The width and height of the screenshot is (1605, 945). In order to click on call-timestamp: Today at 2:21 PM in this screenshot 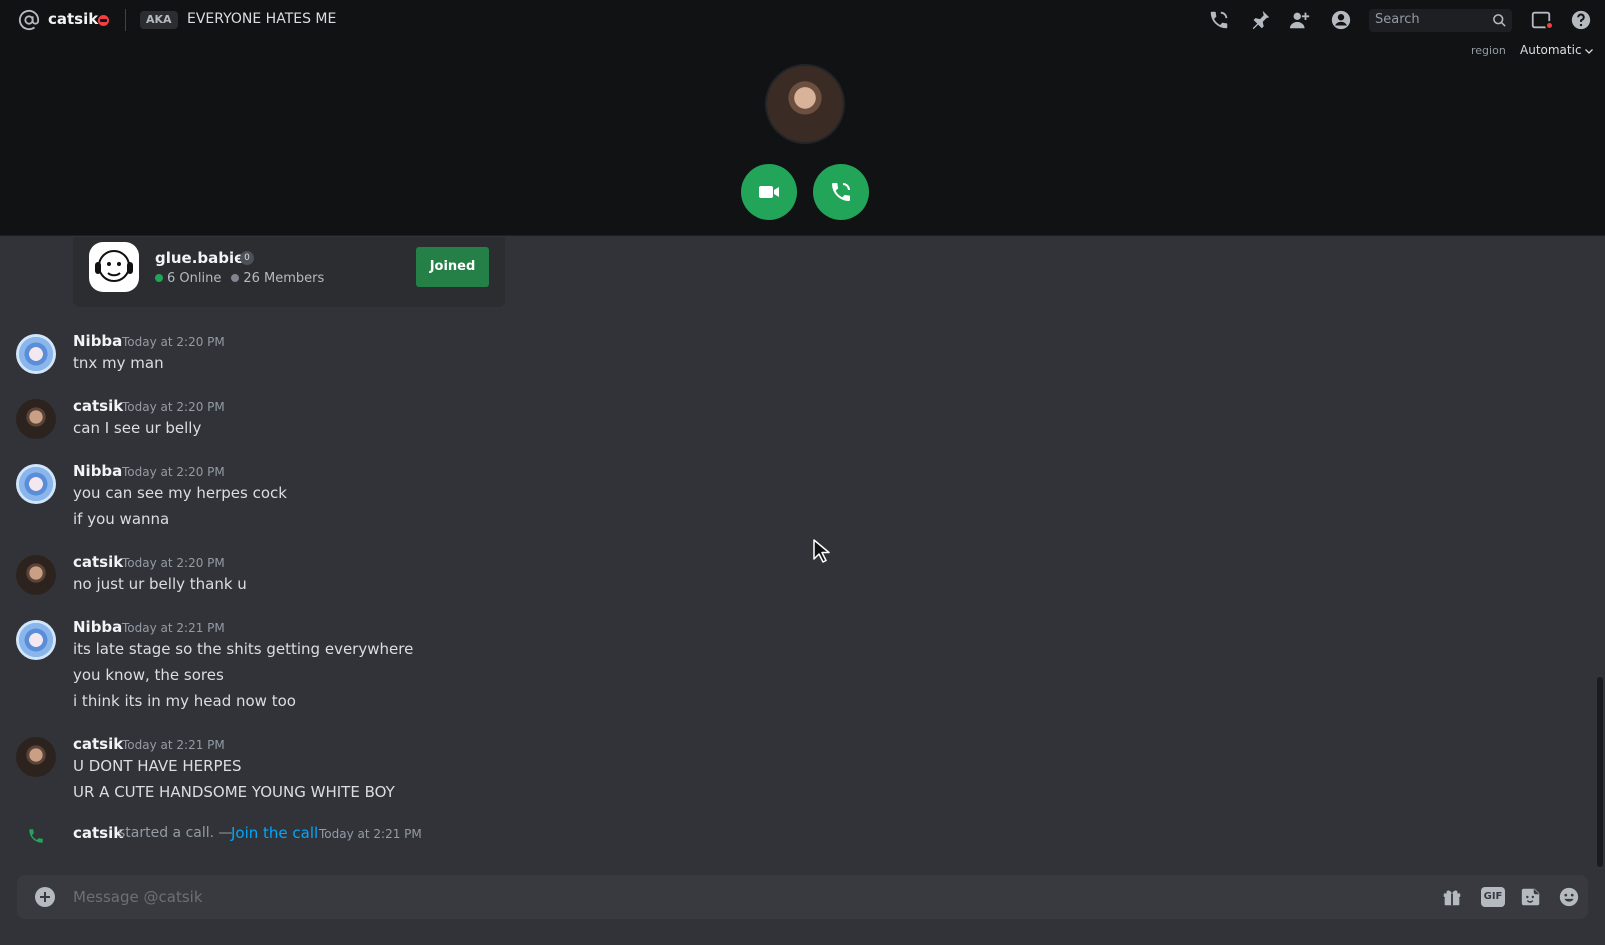, I will do `click(370, 834)`.